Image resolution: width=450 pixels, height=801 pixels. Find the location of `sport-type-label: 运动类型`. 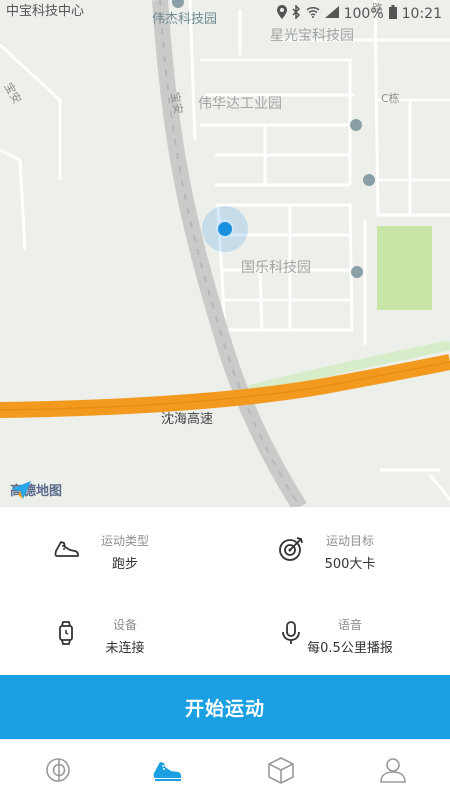

sport-type-label: 运动类型 is located at coordinates (124, 541).